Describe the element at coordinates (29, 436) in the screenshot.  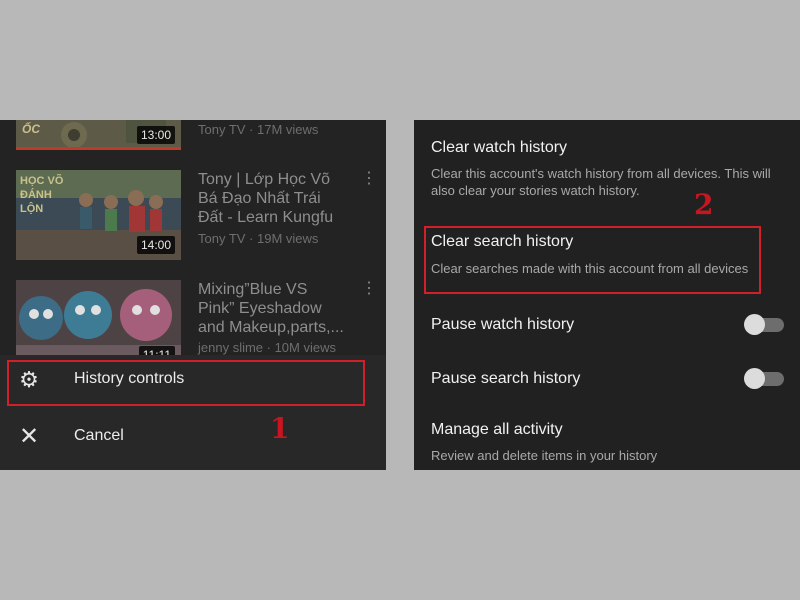
I see `close-icon: ✕` at that location.